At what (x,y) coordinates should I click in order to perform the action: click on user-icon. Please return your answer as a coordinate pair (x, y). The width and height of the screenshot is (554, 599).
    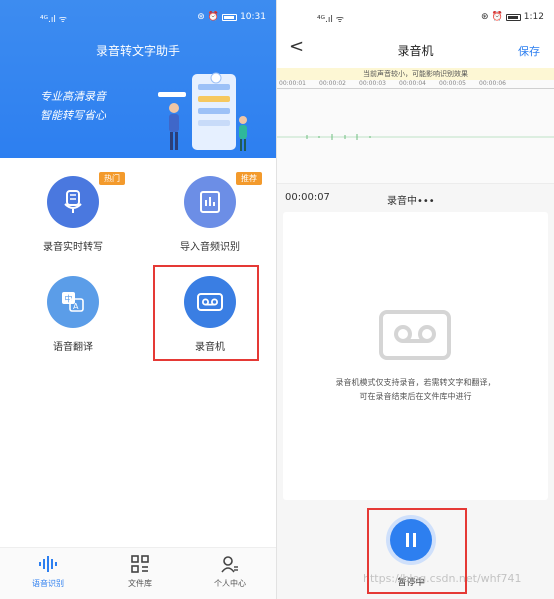
    Looking at the image, I should click on (230, 564).